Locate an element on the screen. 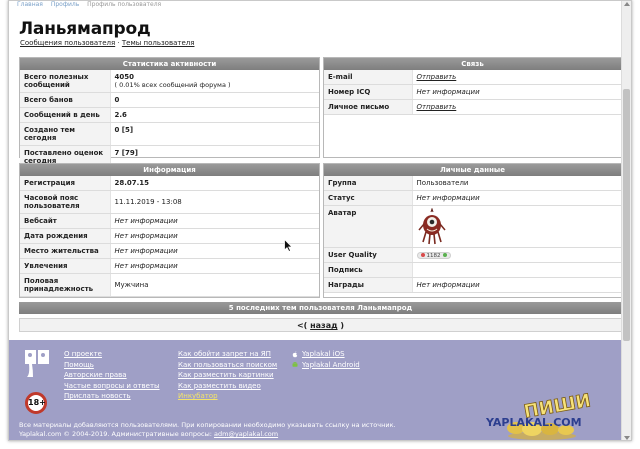 This screenshot has width=640, height=449. row-label: Личное письмо is located at coordinates (368, 107).